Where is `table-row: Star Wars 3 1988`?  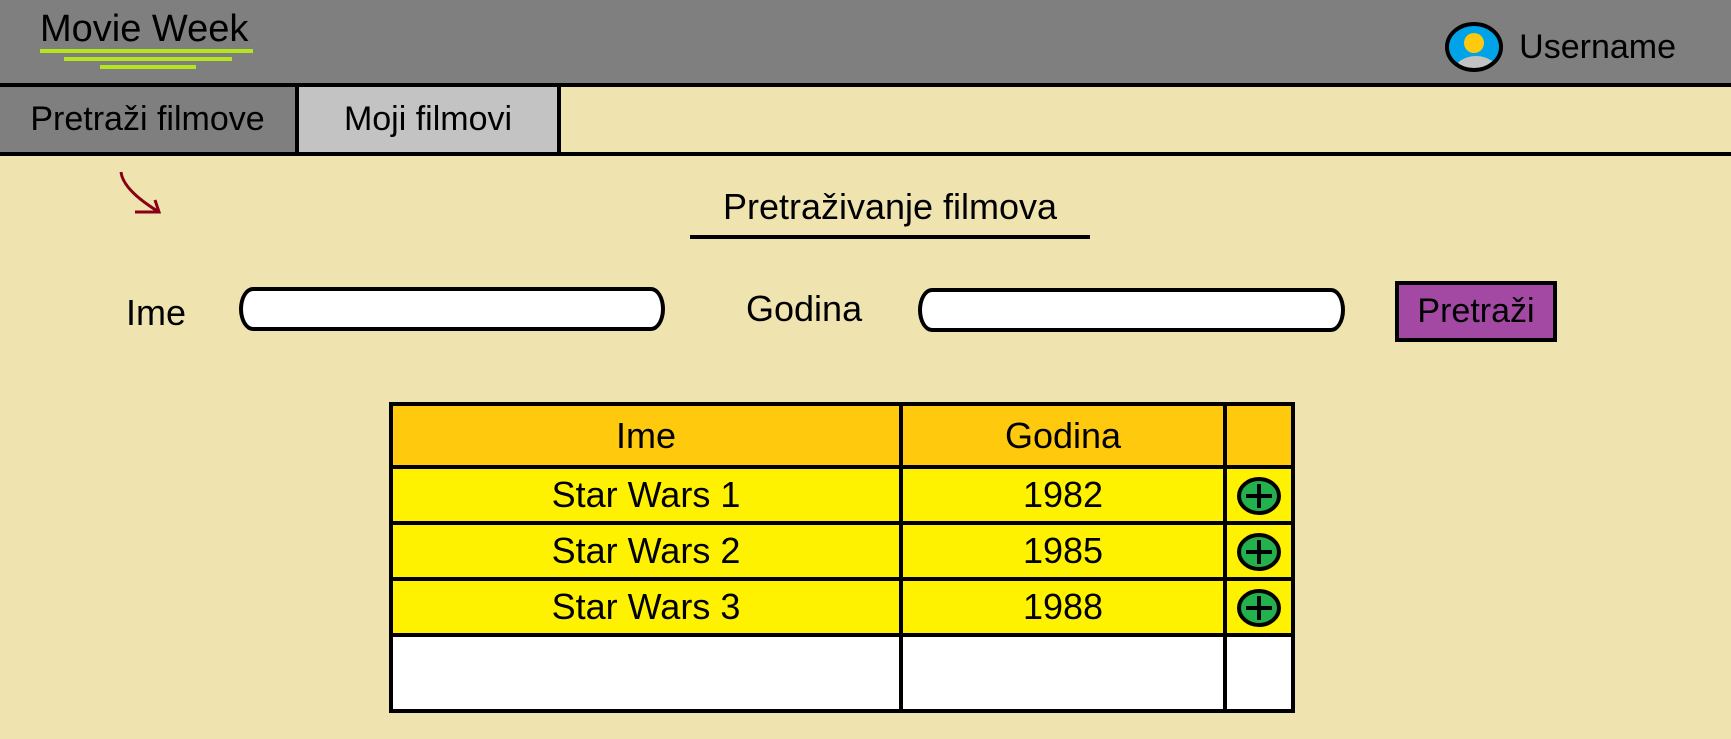 table-row: Star Wars 3 1988 is located at coordinates (842, 607).